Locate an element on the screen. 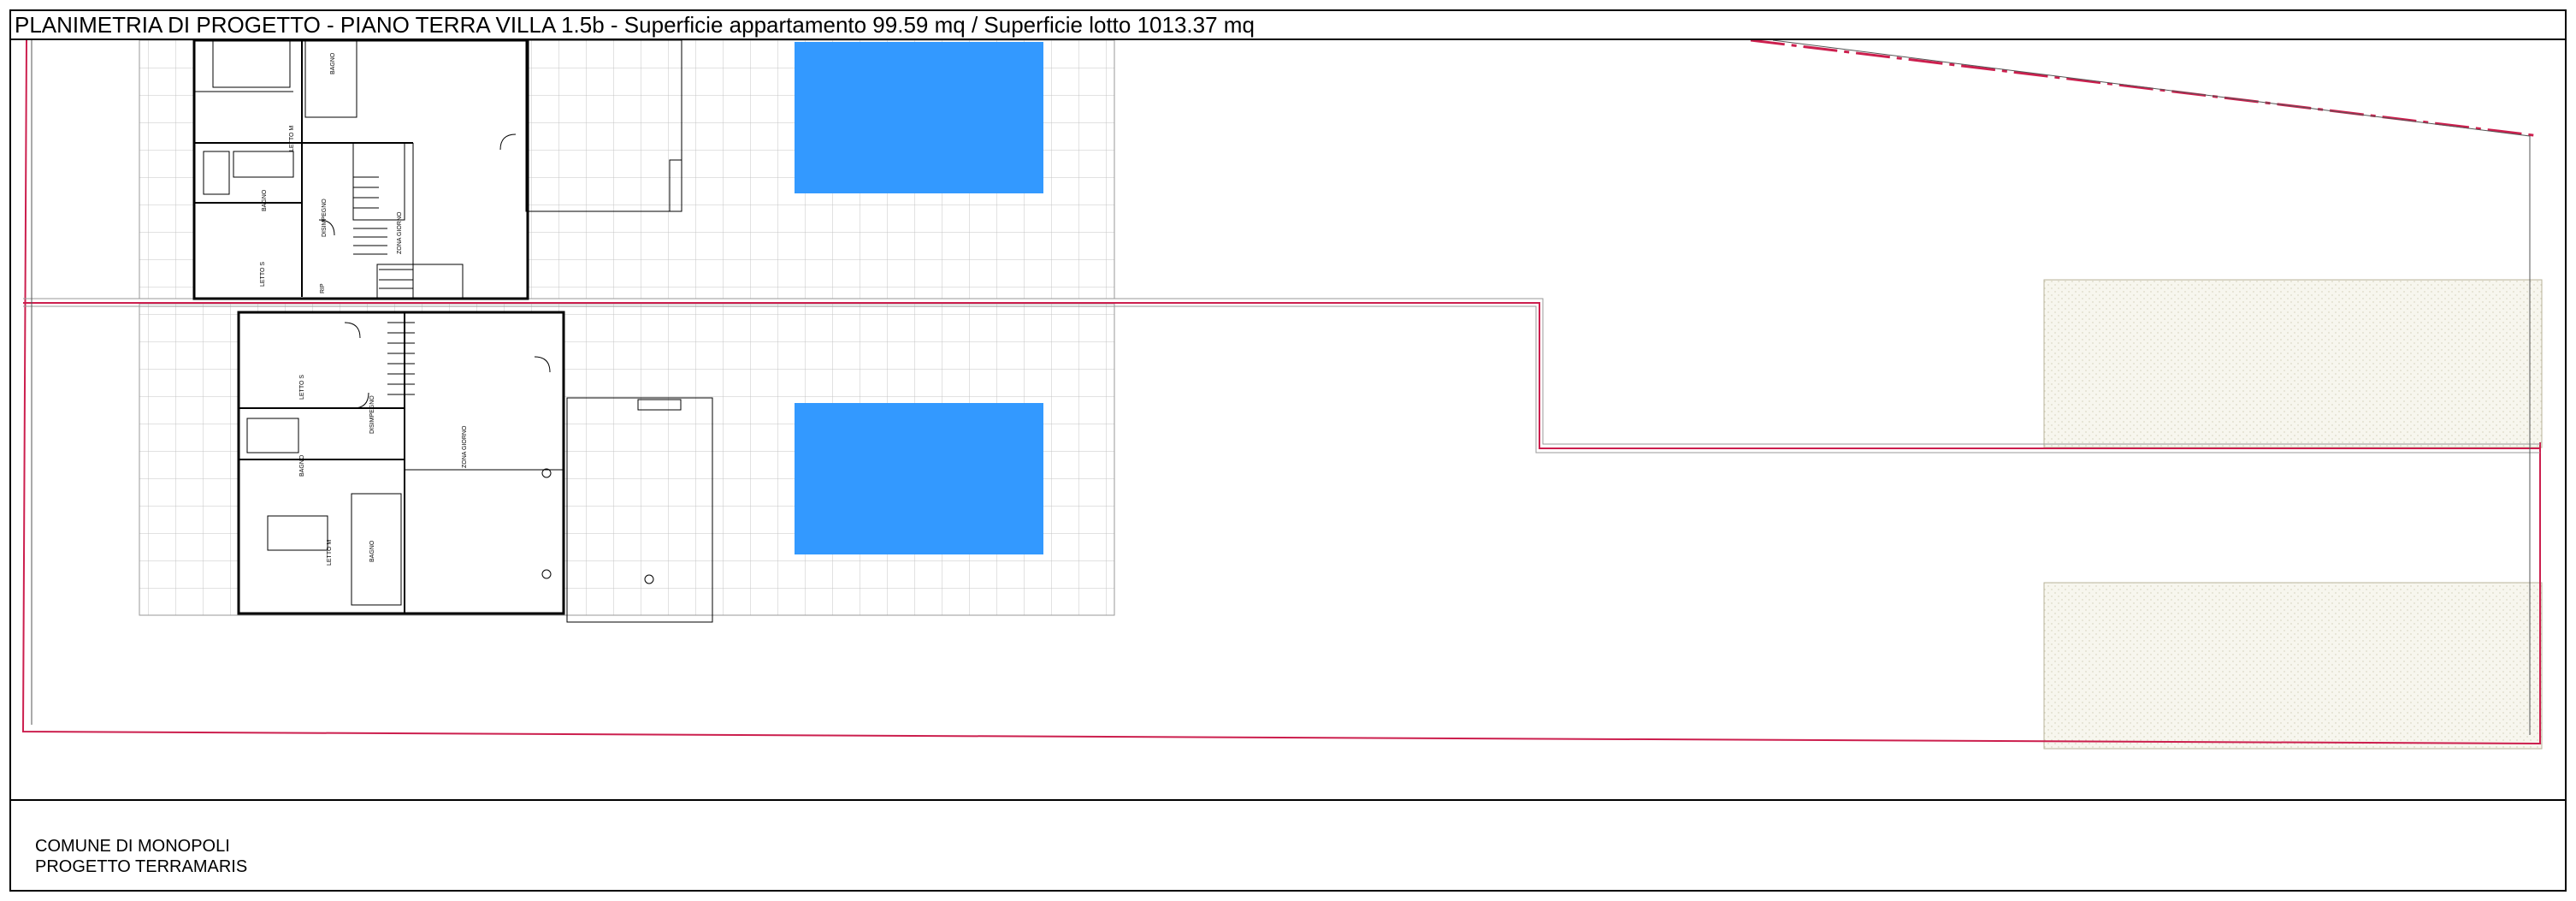 This screenshot has height=901, width=2576. room-label-bagno-upper-b: BAGNO is located at coordinates (265, 200).